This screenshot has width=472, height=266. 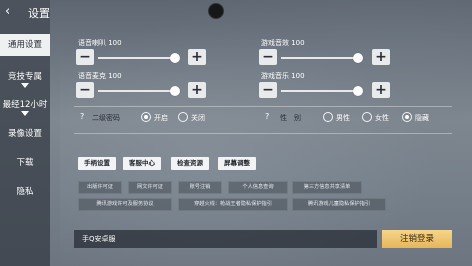 What do you see at coordinates (100, 187) in the screenshot?
I see `publishing-license-link: 出版许可证` at bounding box center [100, 187].